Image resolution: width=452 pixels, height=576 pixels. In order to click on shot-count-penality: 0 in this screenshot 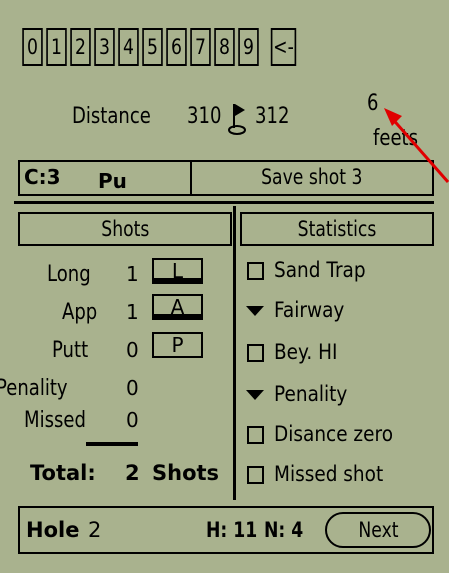, I will do `click(132, 388)`.